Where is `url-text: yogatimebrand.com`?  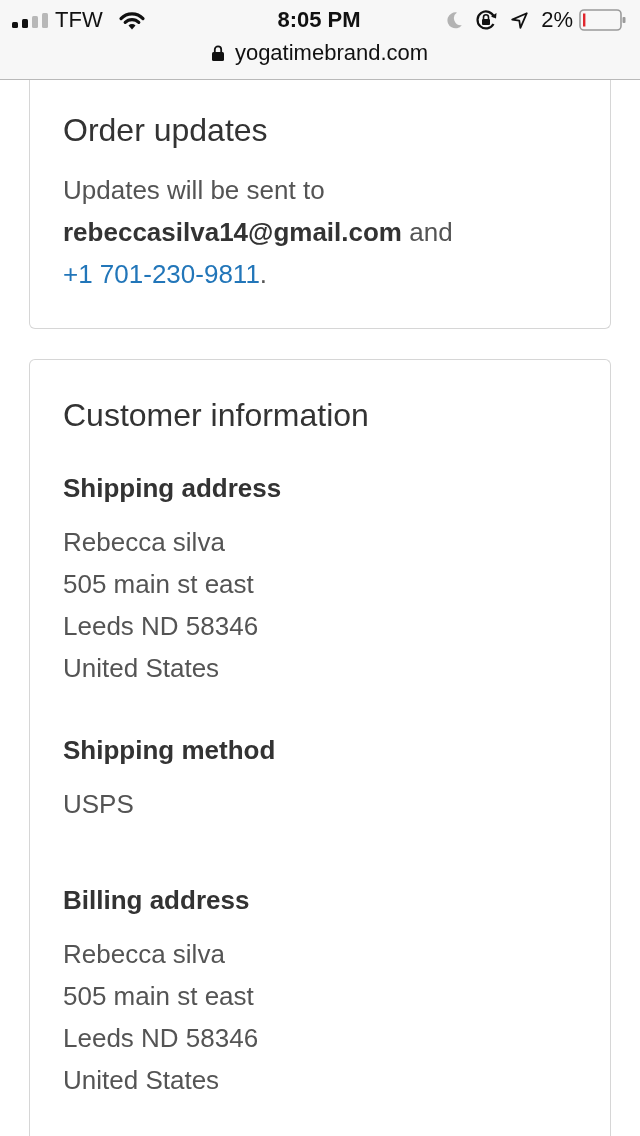
url-text: yogatimebrand.com is located at coordinates (331, 53).